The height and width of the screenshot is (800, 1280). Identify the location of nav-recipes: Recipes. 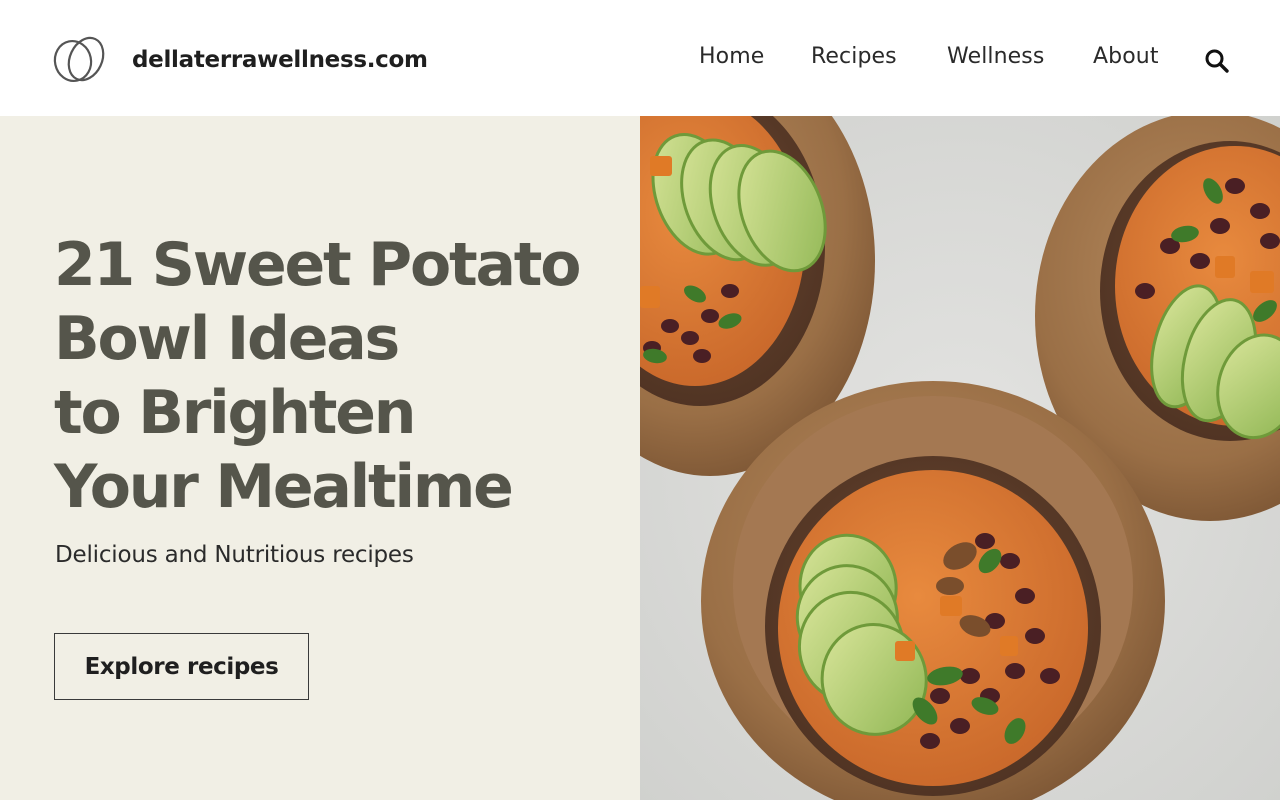
(854, 56).